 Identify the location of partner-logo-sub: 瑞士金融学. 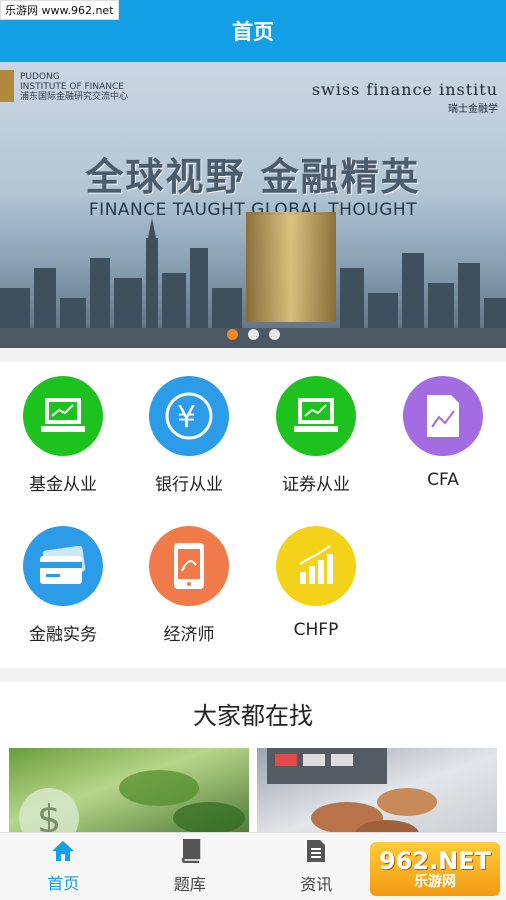
(473, 109).